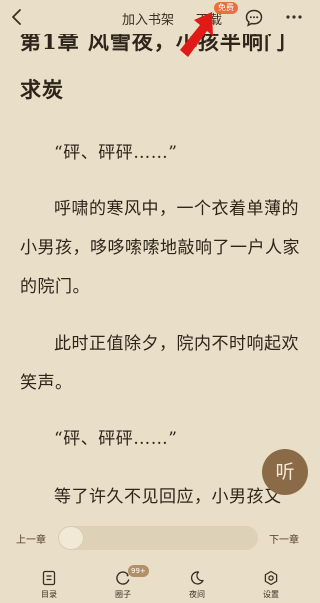 The height and width of the screenshot is (603, 320). Describe the element at coordinates (42, 89) in the screenshot. I see `chapter-title-line2: 求炭` at that location.